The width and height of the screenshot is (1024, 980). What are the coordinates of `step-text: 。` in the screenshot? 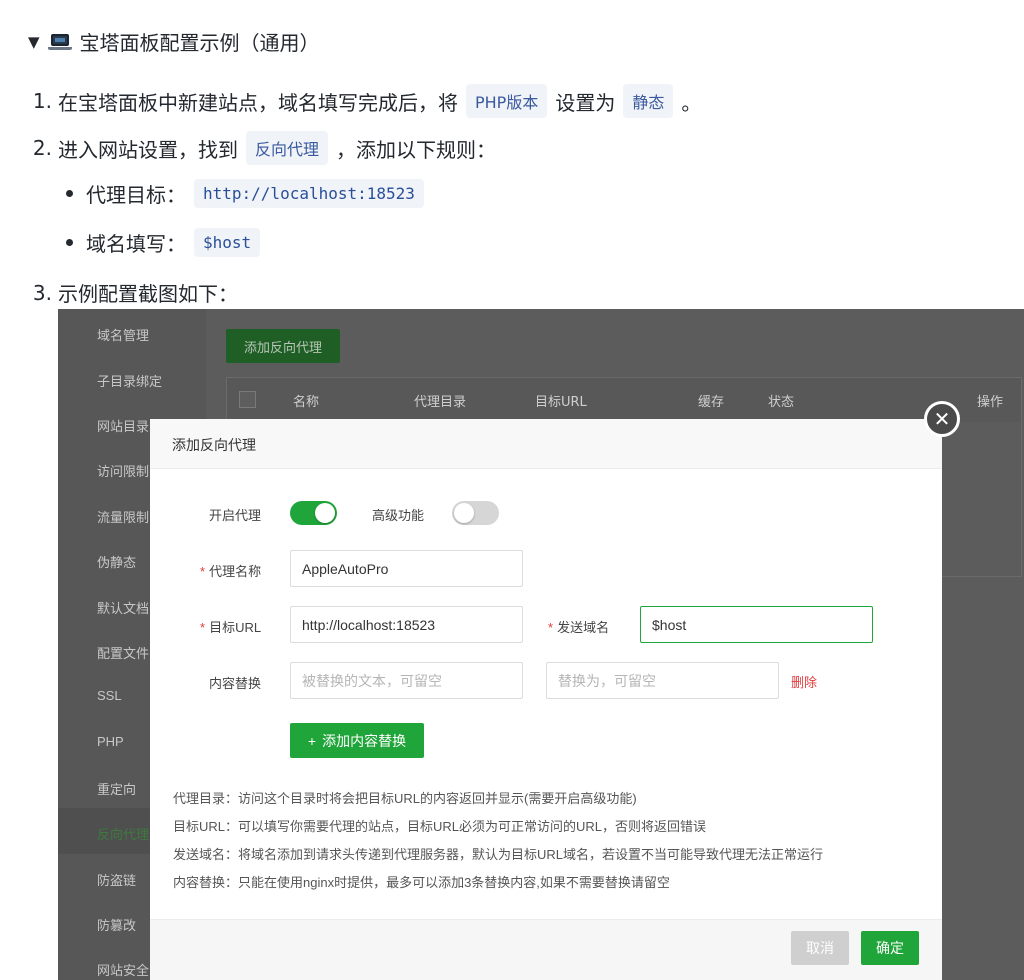 It's located at (691, 102).